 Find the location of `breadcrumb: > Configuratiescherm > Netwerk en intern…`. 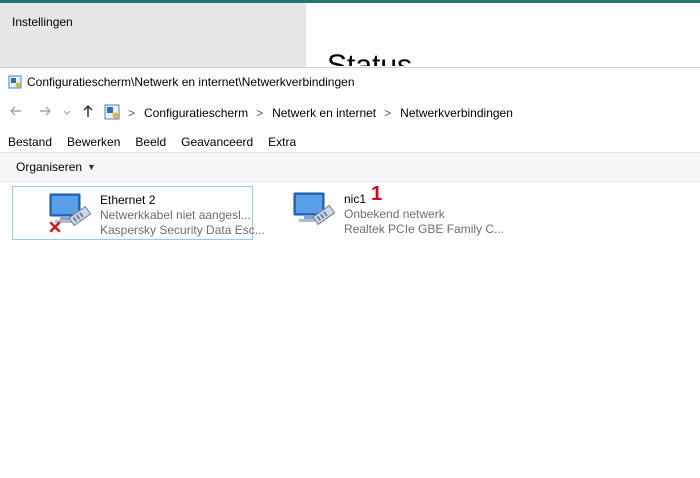

breadcrumb: > Configuratiescherm > Netwerk en intern… is located at coordinates (308, 113).